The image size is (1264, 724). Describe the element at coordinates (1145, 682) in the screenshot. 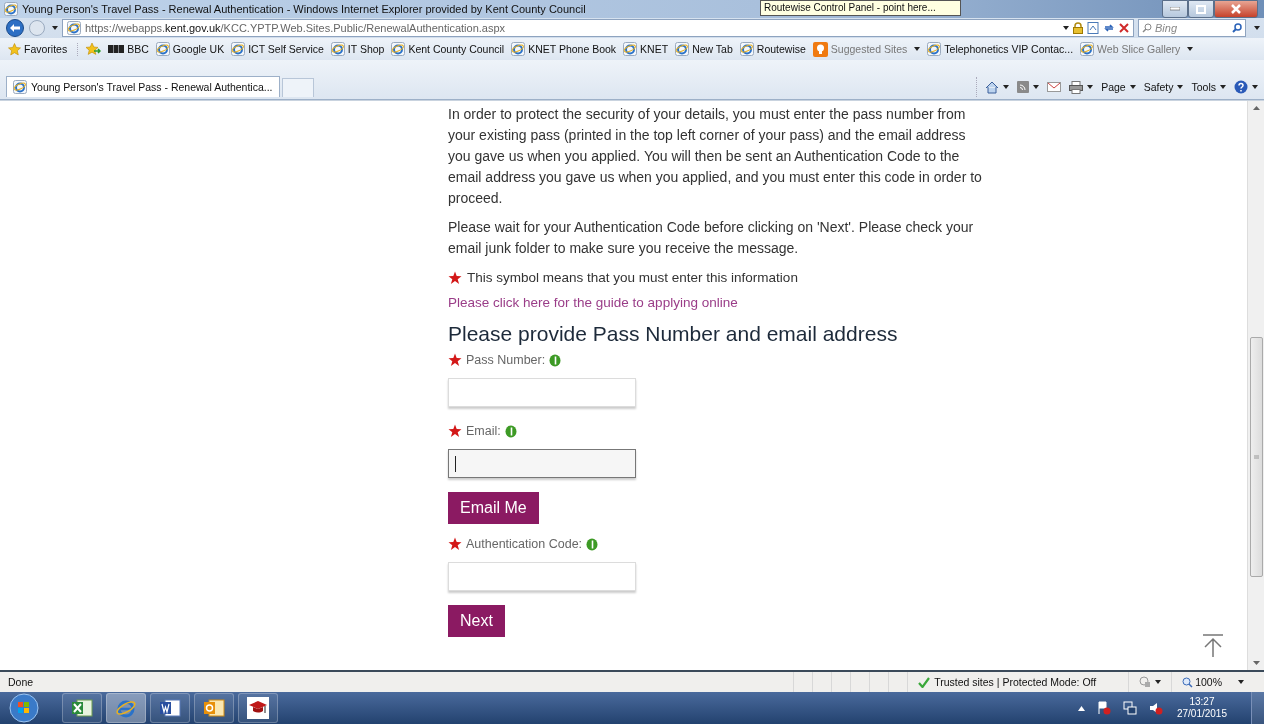

I see `popup-icon` at that location.